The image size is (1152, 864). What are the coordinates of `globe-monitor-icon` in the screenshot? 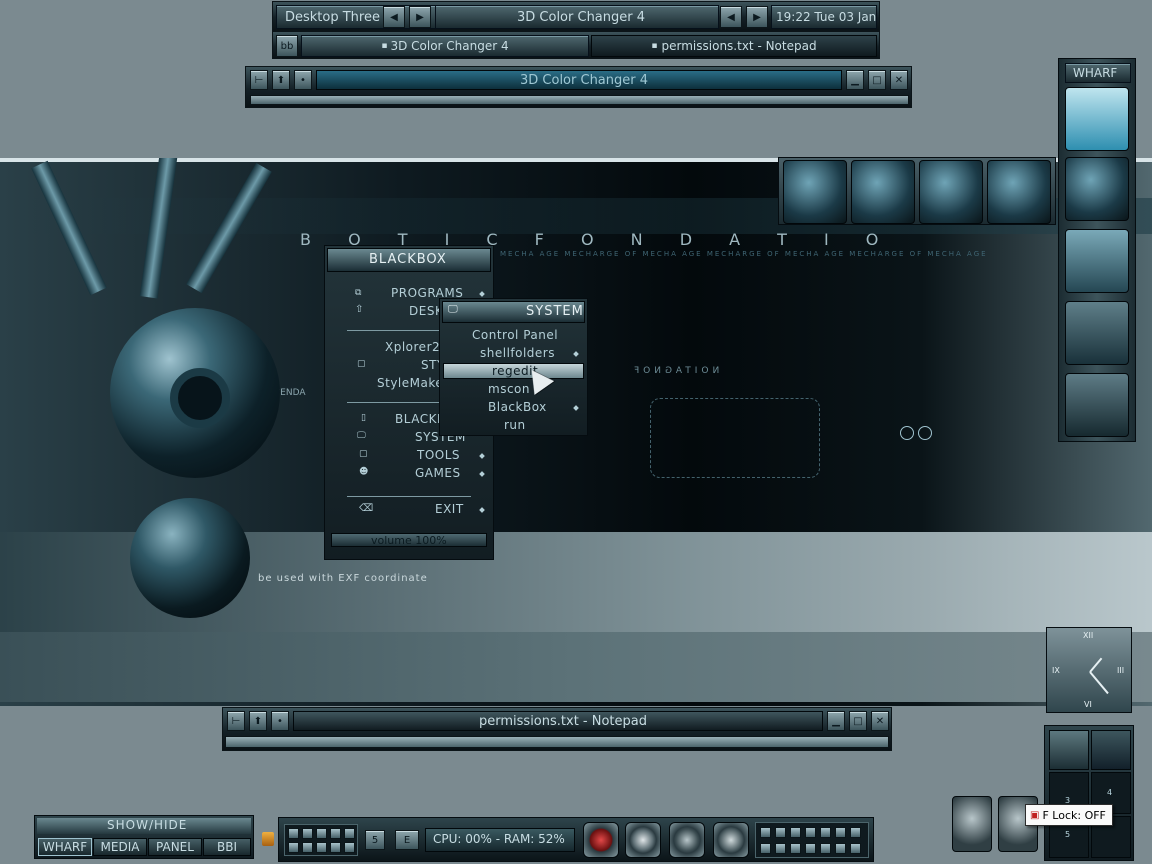 It's located at (1019, 192).